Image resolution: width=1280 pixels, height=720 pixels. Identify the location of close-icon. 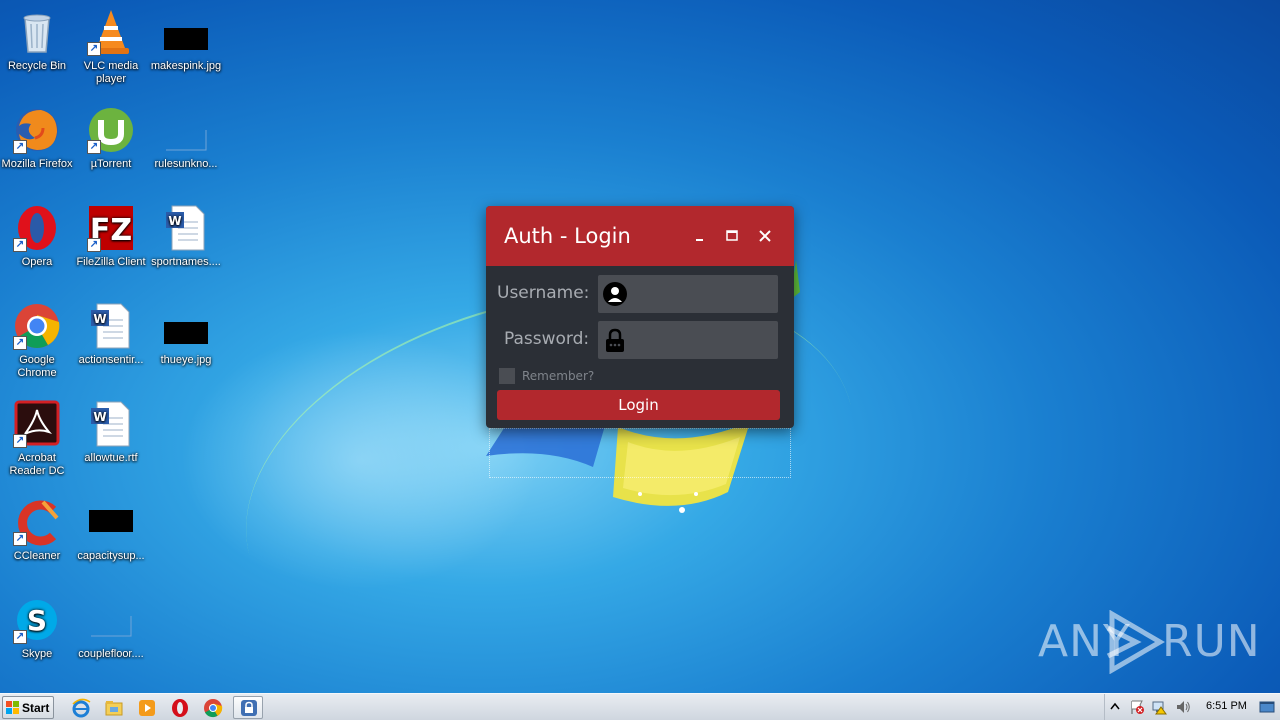
(765, 236).